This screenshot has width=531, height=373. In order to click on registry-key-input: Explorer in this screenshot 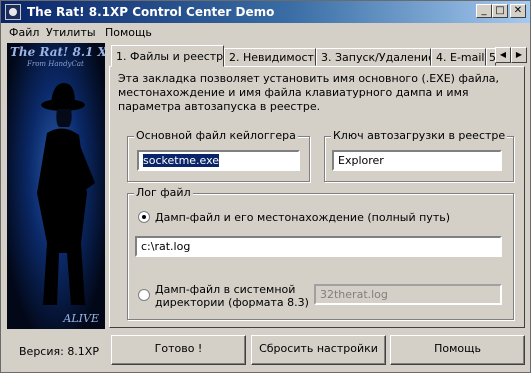, I will do `click(417, 160)`.